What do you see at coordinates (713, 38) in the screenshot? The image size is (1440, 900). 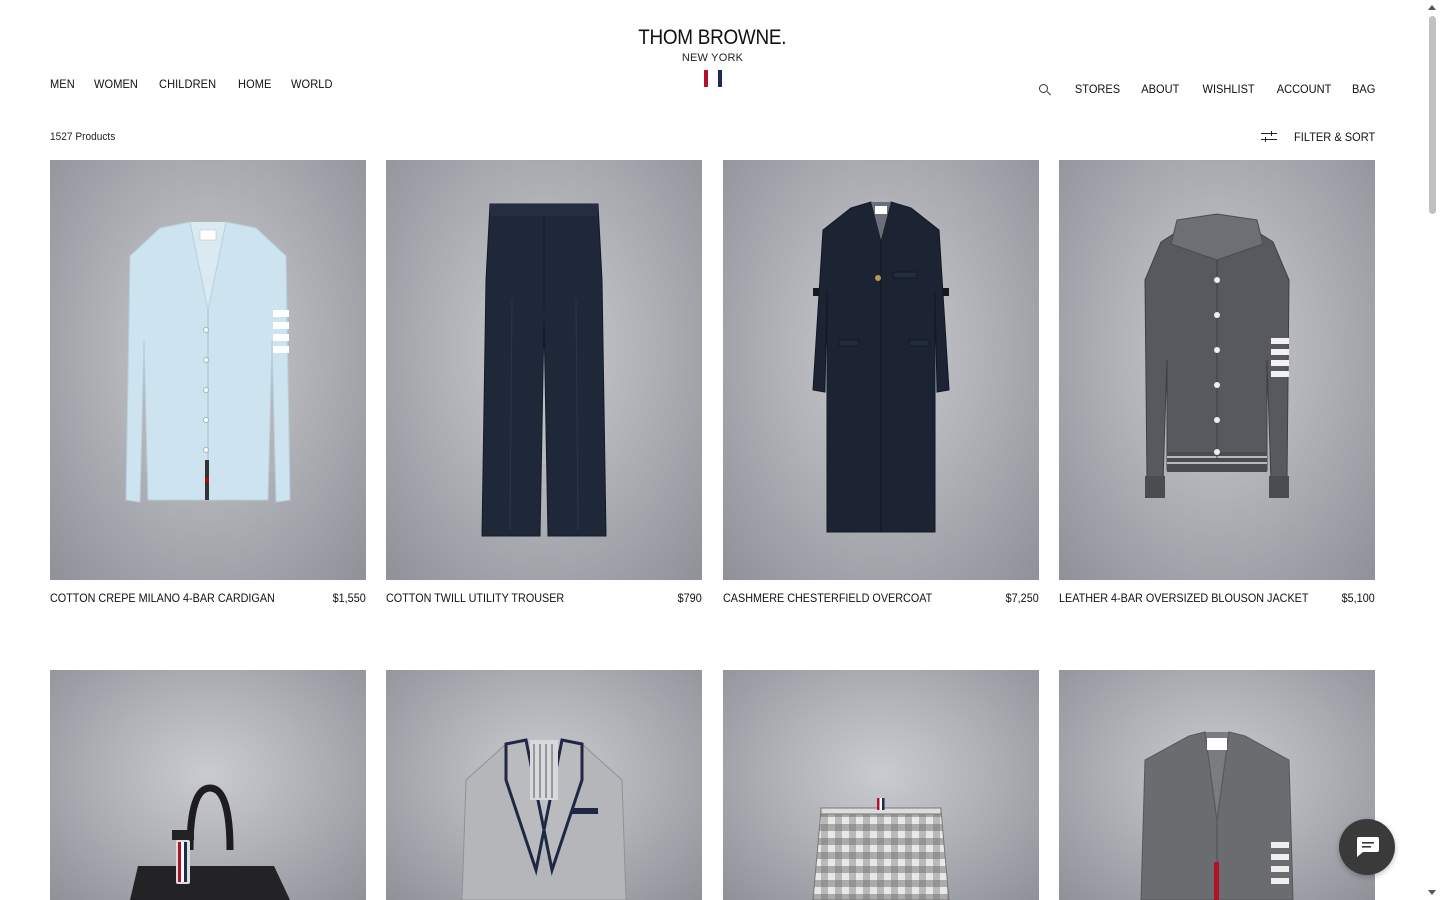 I see `brand-name: THOM BROWNE.` at bounding box center [713, 38].